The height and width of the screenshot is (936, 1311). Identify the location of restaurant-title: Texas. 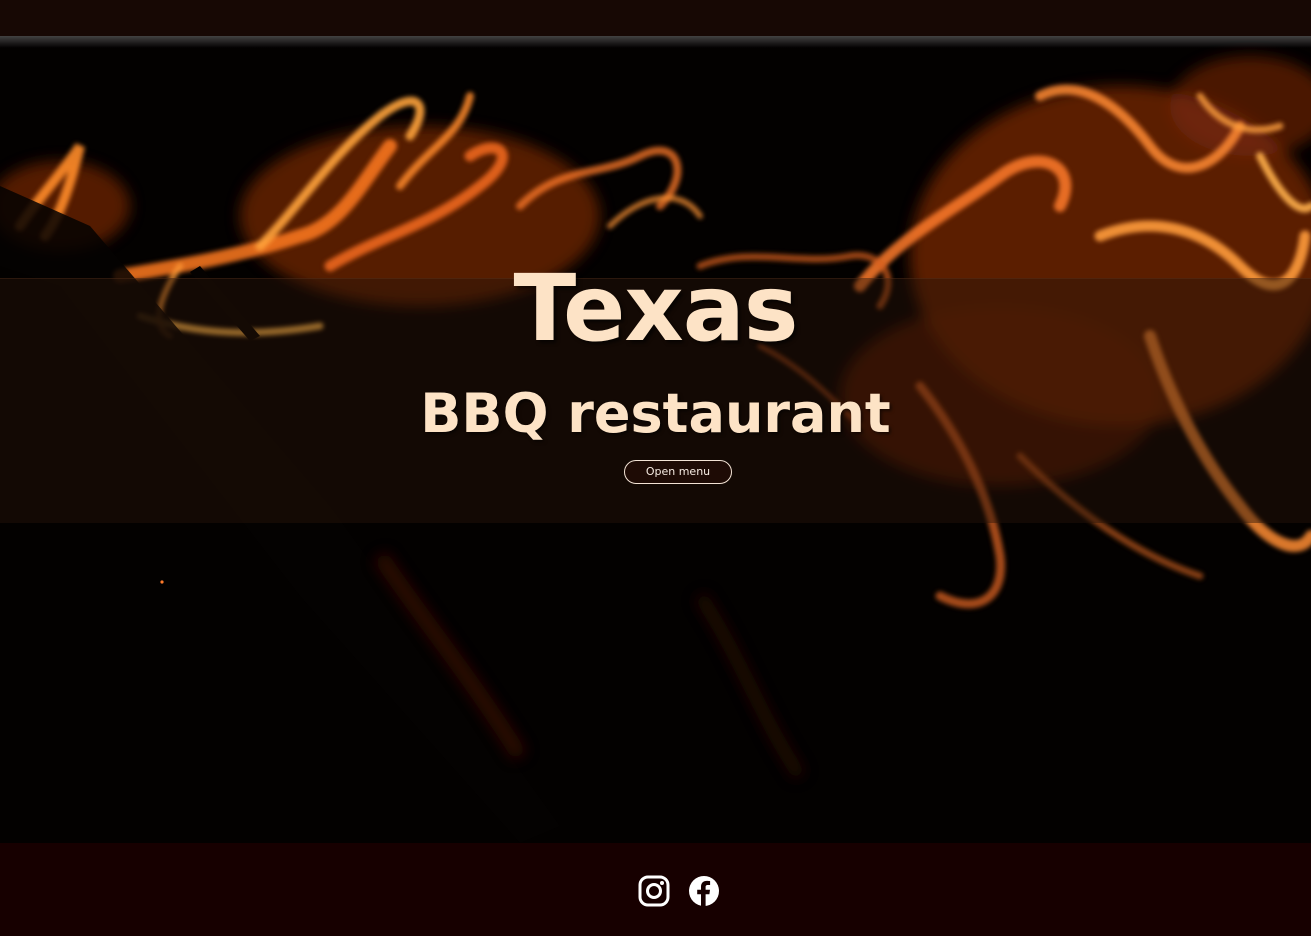
(655, 308).